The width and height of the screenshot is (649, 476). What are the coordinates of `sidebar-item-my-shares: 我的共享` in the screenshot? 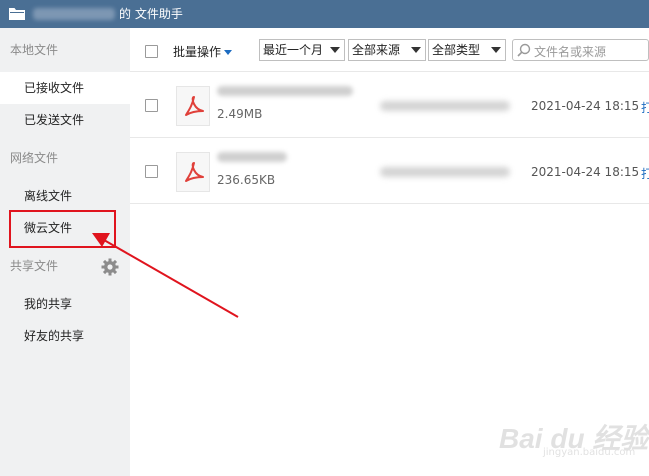 It's located at (65, 304).